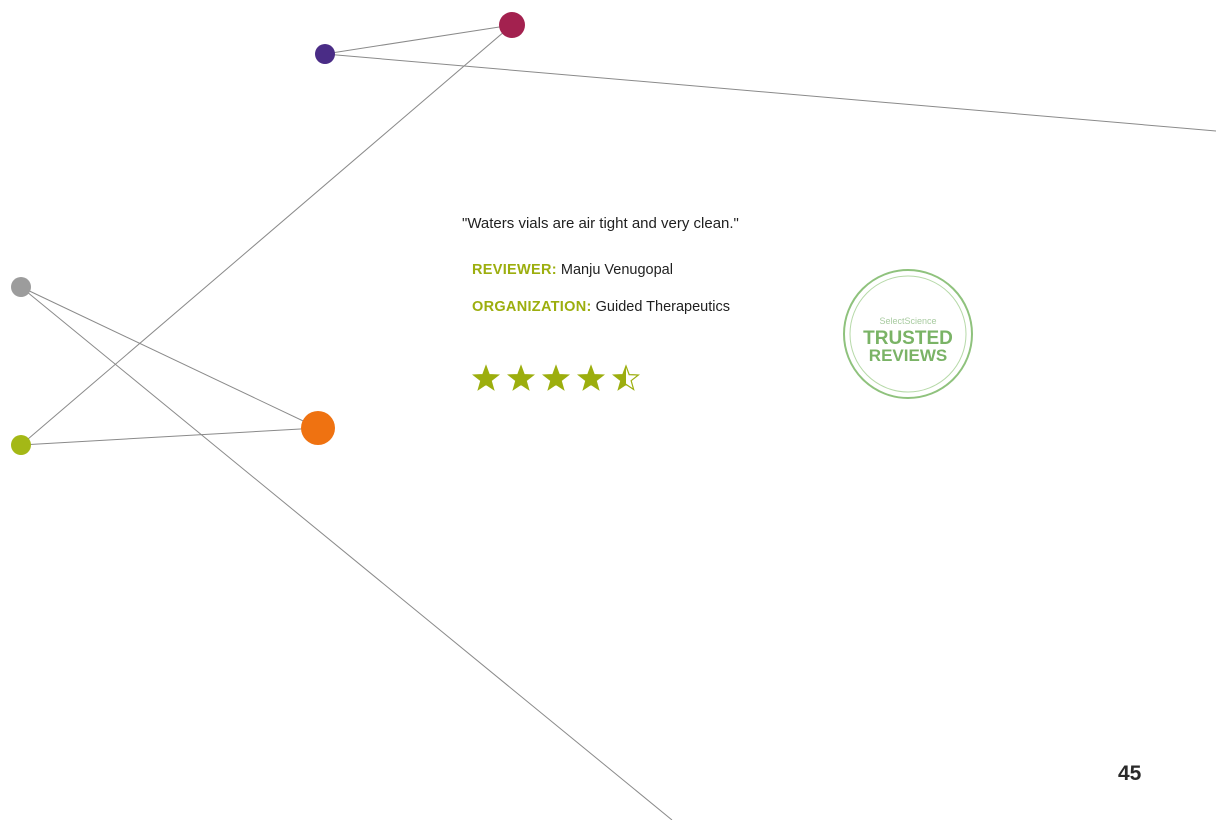 The height and width of the screenshot is (820, 1216). Describe the element at coordinates (532, 307) in the screenshot. I see `organization-label: ORGANIZATION:` at that location.